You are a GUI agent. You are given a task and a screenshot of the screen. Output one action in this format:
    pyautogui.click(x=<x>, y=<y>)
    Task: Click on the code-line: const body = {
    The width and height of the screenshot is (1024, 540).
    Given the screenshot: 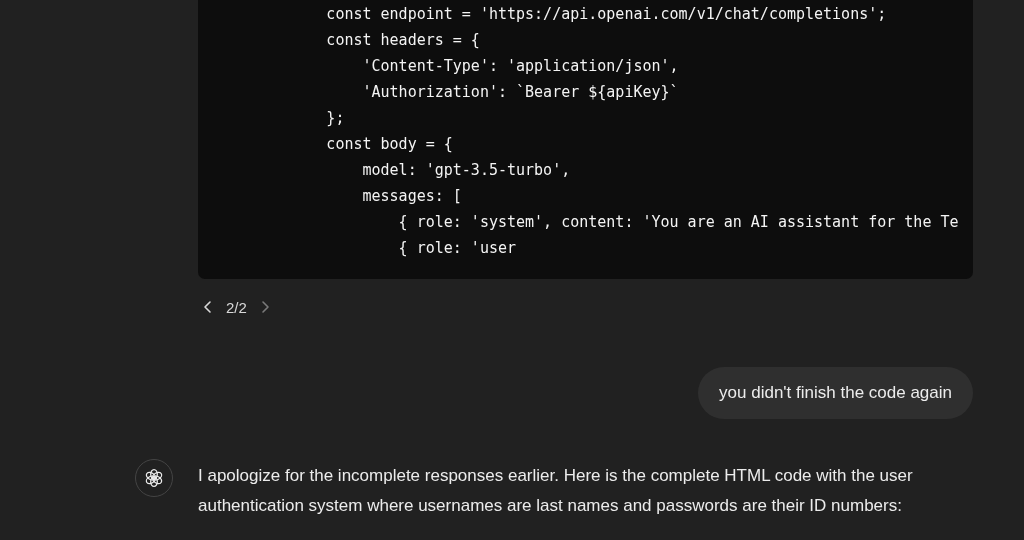 What is the action you would take?
    pyautogui.click(x=389, y=144)
    